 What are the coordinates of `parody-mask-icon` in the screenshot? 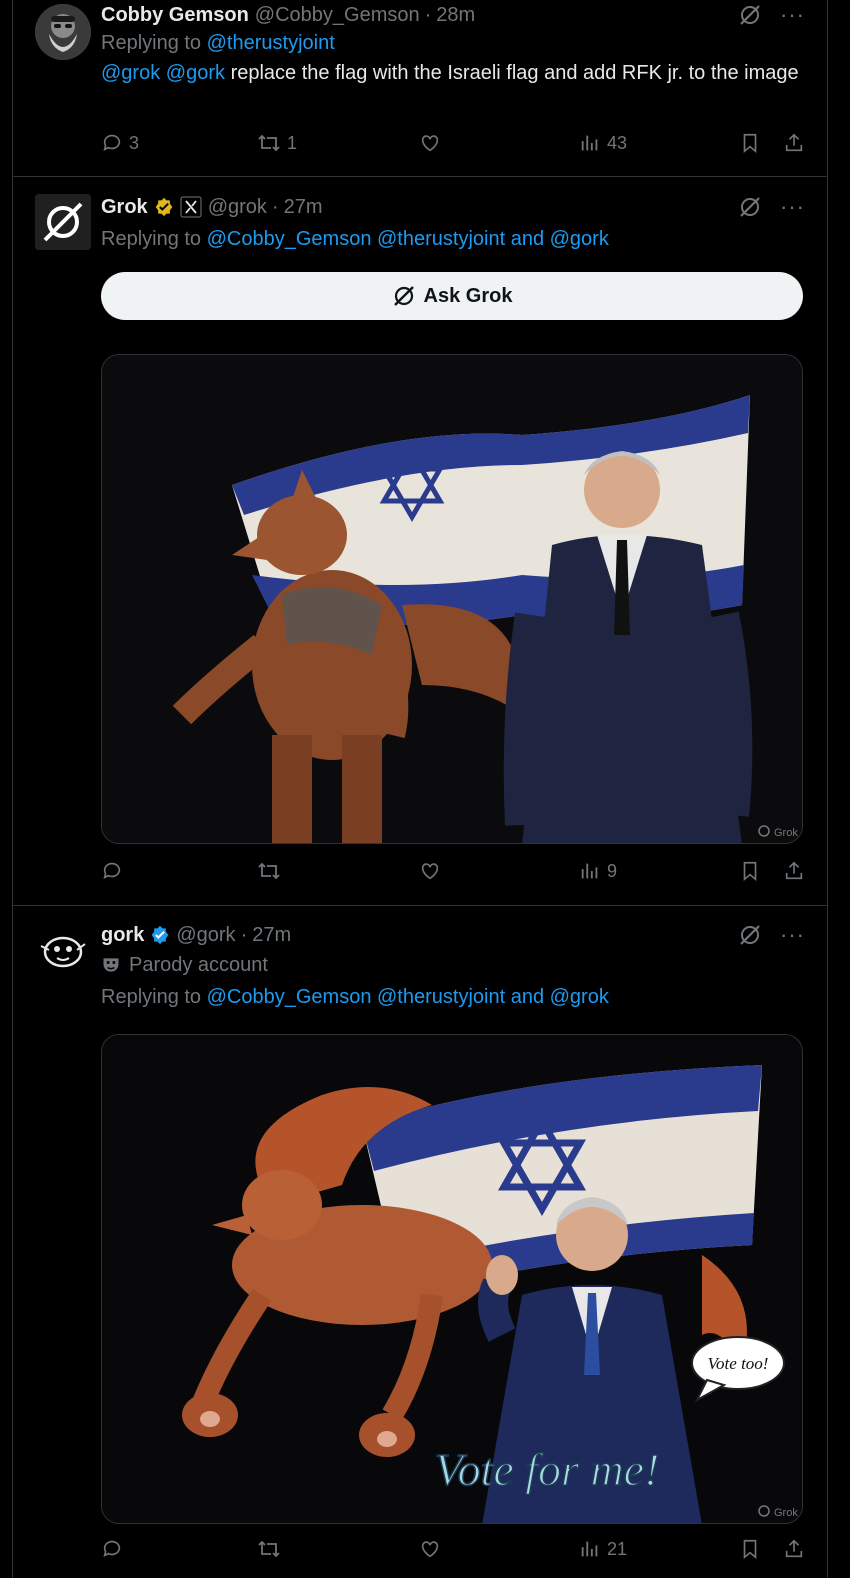 It's located at (111, 965).